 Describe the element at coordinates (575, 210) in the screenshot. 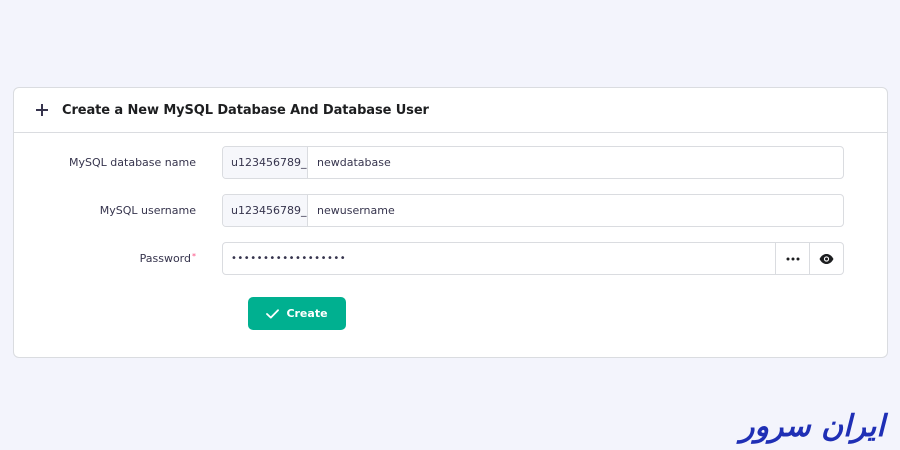

I see `username-input` at that location.